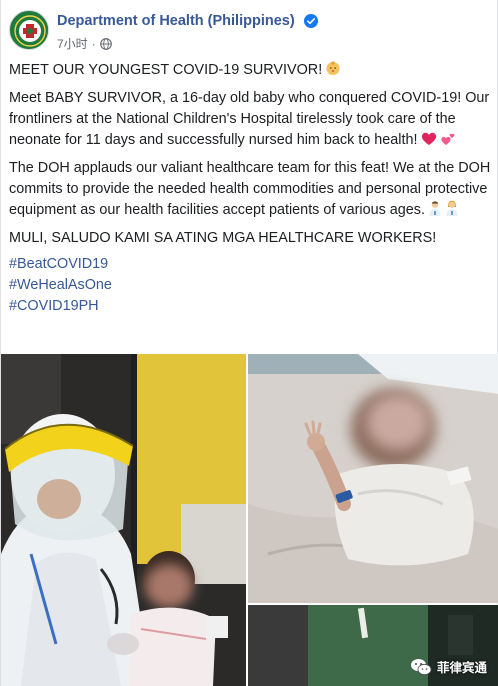 This screenshot has height=686, width=498. What do you see at coordinates (176, 21) in the screenshot?
I see `page-name-link: Department of Health (Philippines)` at bounding box center [176, 21].